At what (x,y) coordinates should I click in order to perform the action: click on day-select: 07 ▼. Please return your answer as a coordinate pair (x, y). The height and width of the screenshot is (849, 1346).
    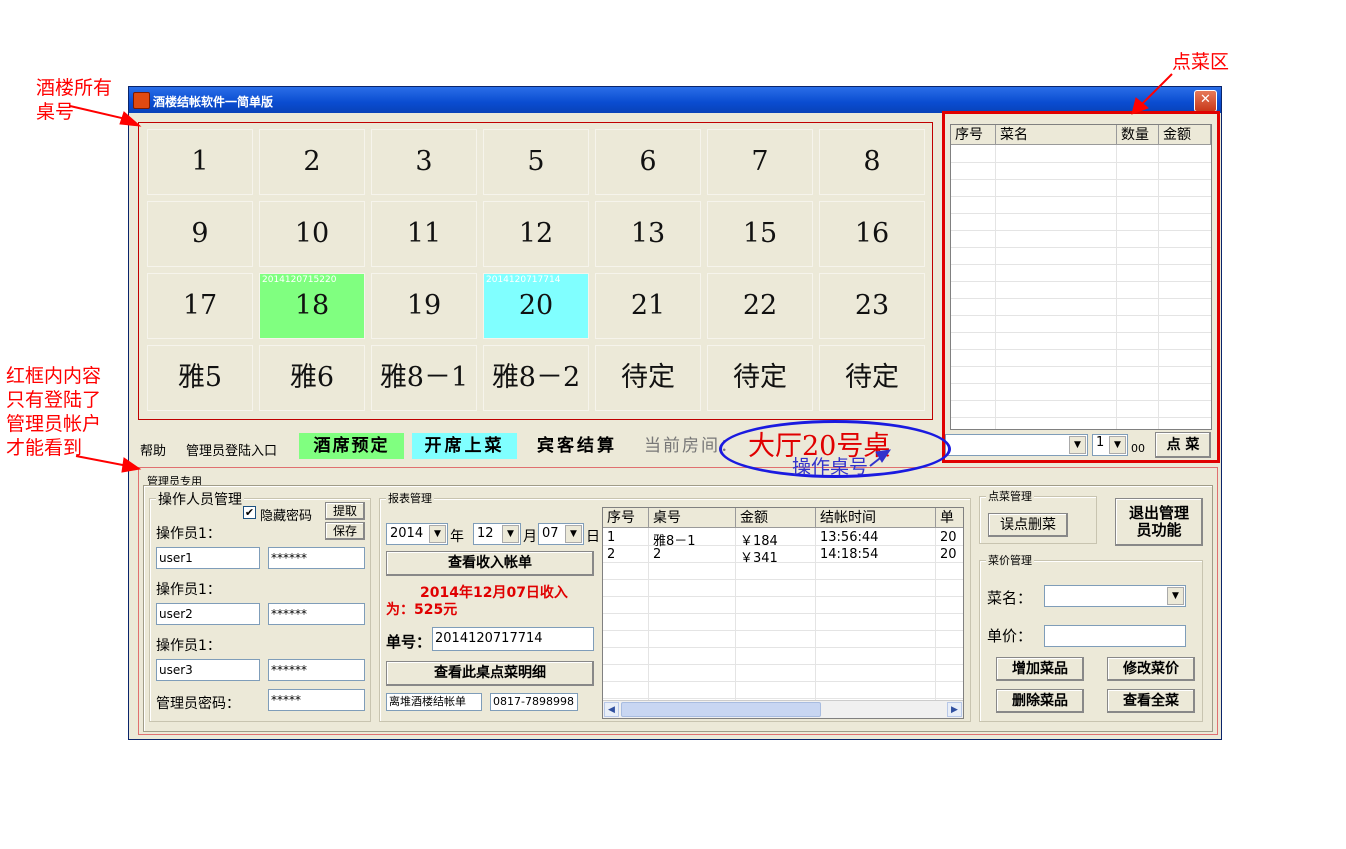
    Looking at the image, I should click on (561, 534).